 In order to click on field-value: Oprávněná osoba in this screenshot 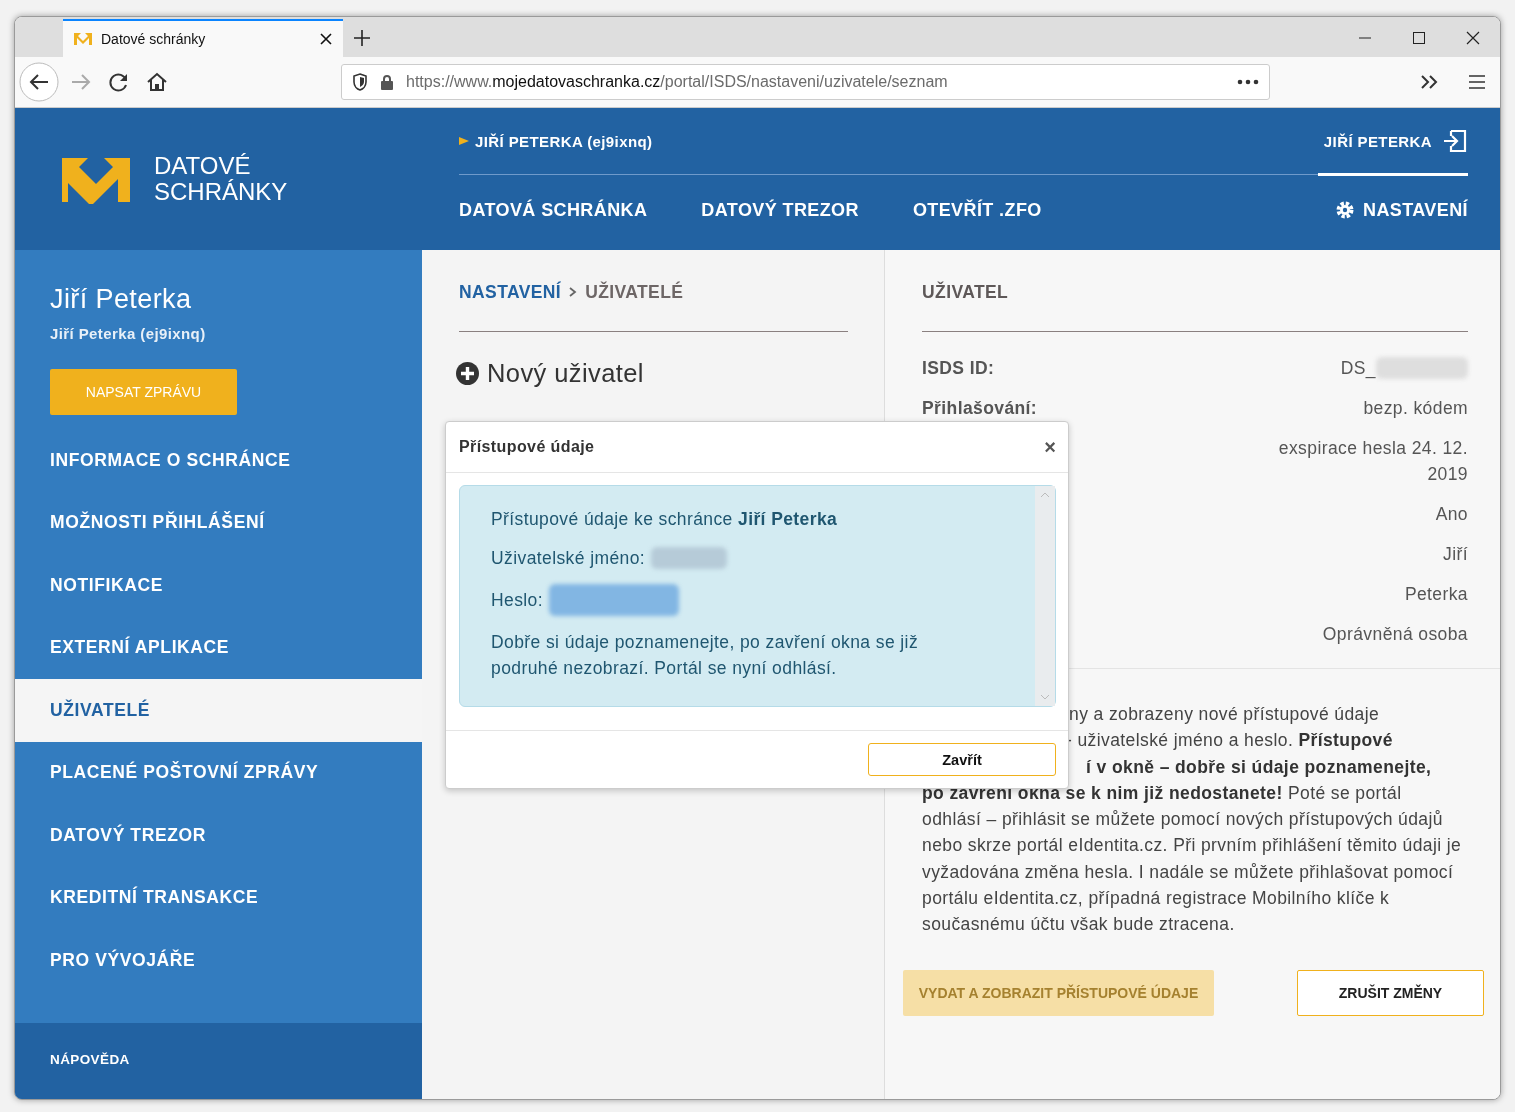, I will do `click(1395, 634)`.